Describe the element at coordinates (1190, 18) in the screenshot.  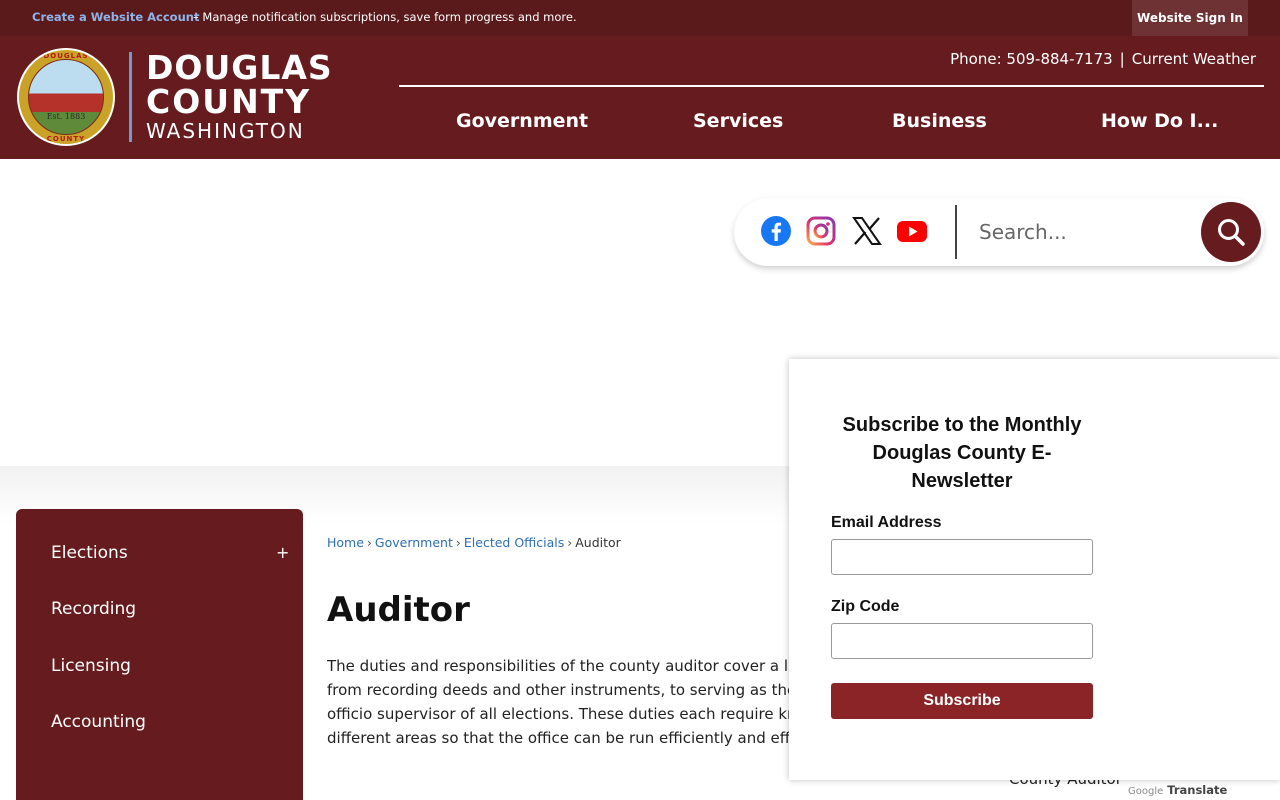
I see `website-sign-in-button: Website Sign In` at that location.